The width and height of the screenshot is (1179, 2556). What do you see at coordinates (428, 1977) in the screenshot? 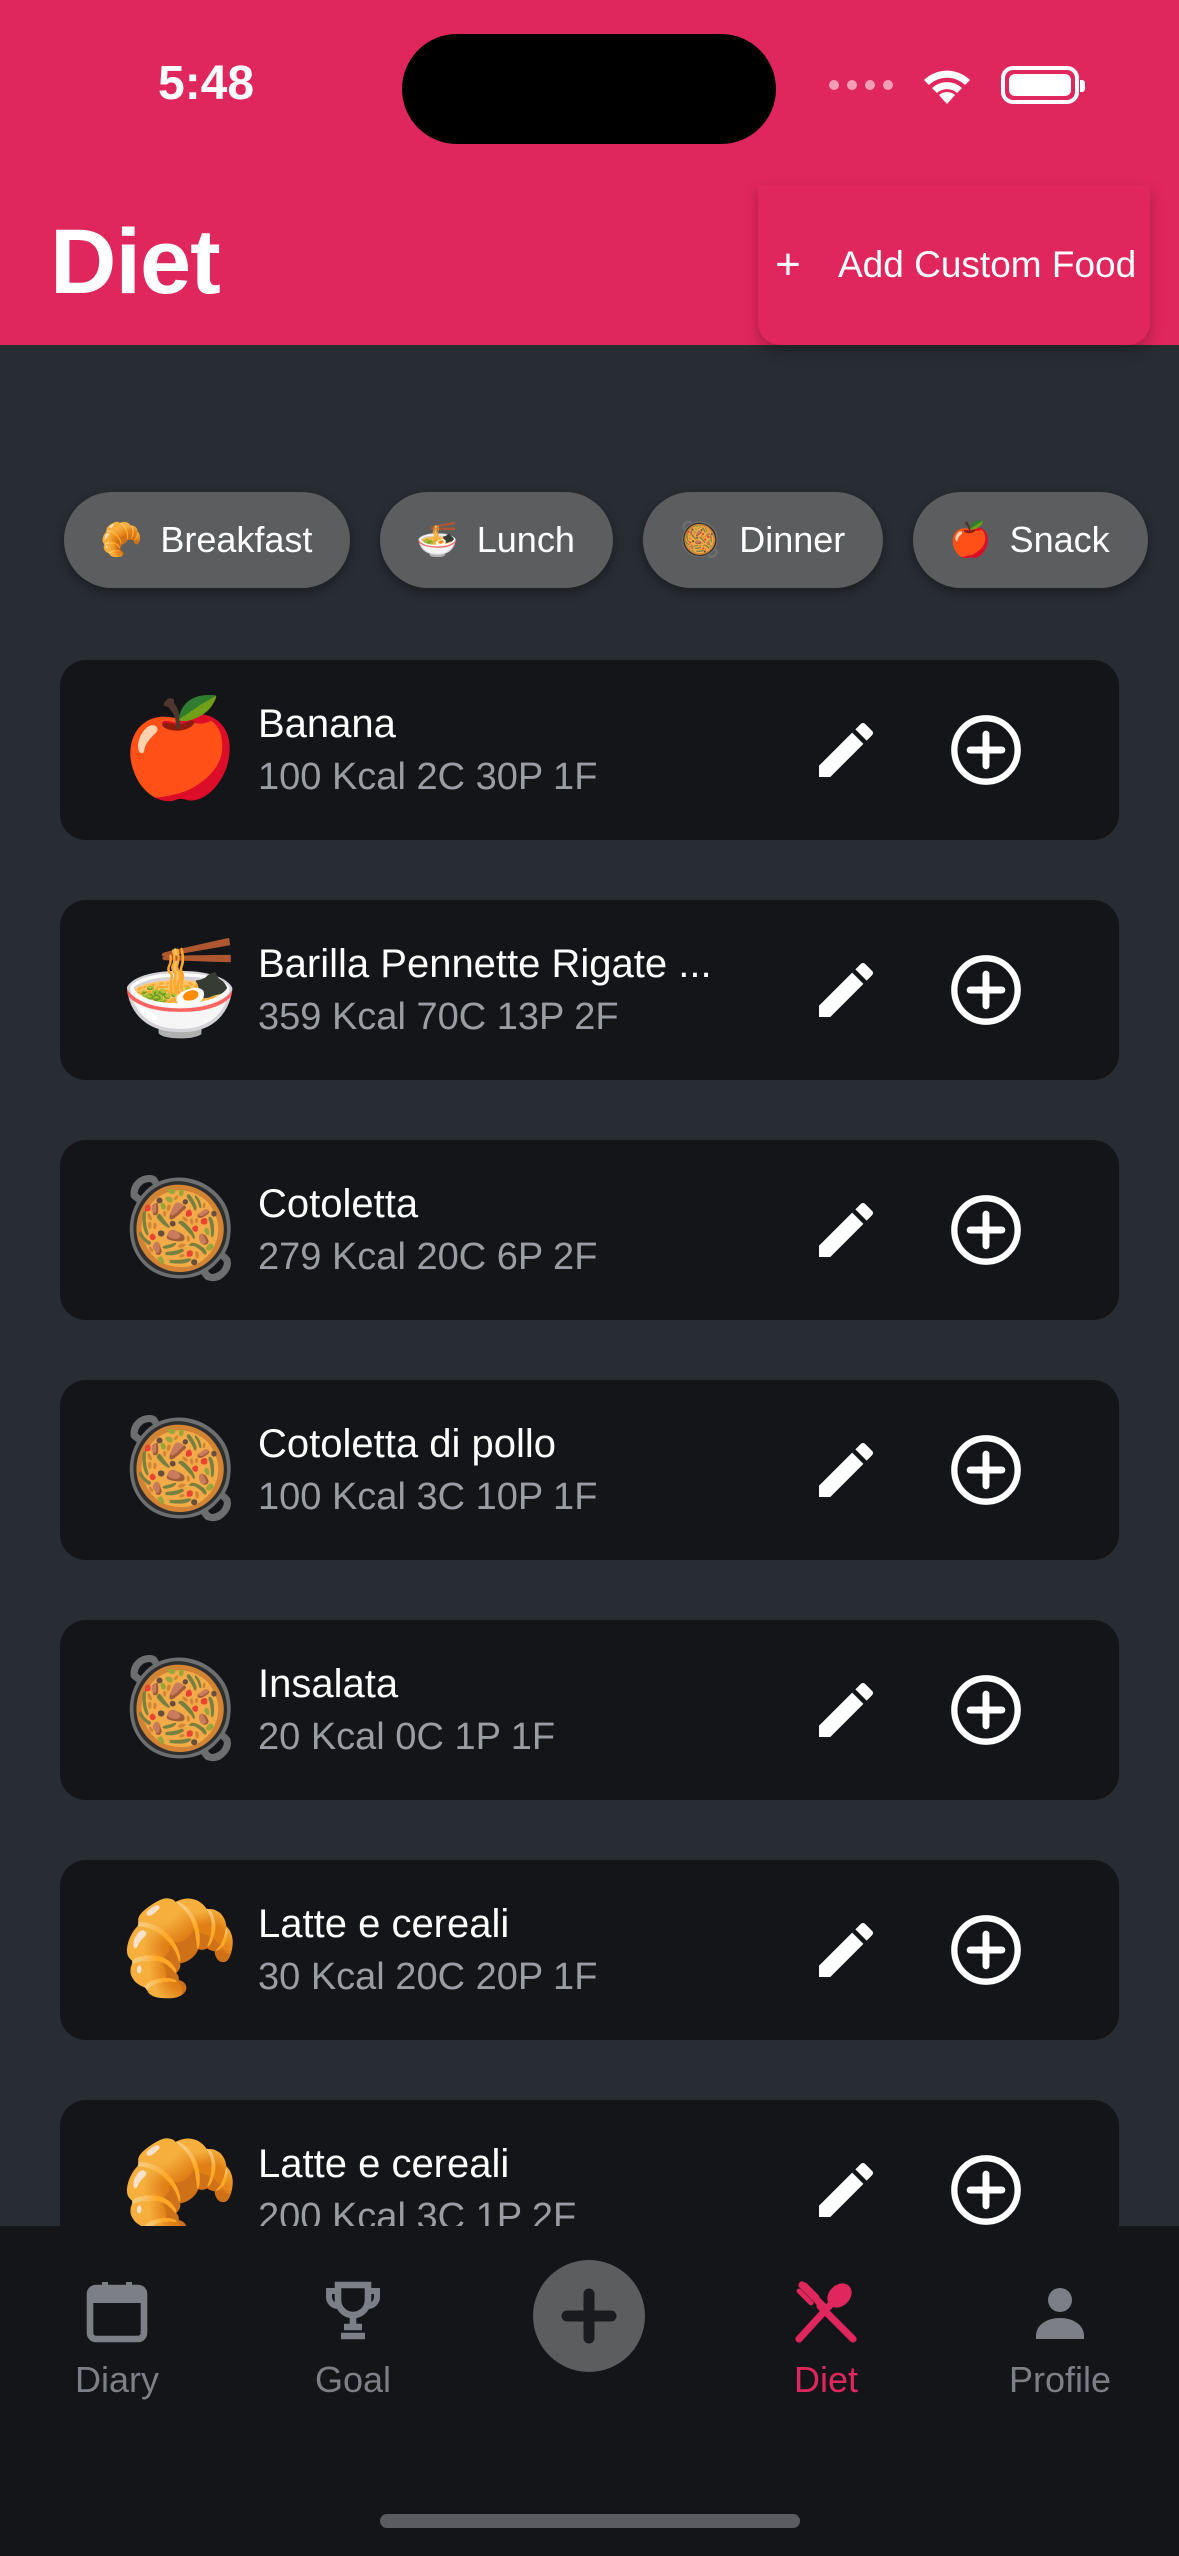
I see `food-macros: 30 Kcal 20C 20P 1F` at bounding box center [428, 1977].